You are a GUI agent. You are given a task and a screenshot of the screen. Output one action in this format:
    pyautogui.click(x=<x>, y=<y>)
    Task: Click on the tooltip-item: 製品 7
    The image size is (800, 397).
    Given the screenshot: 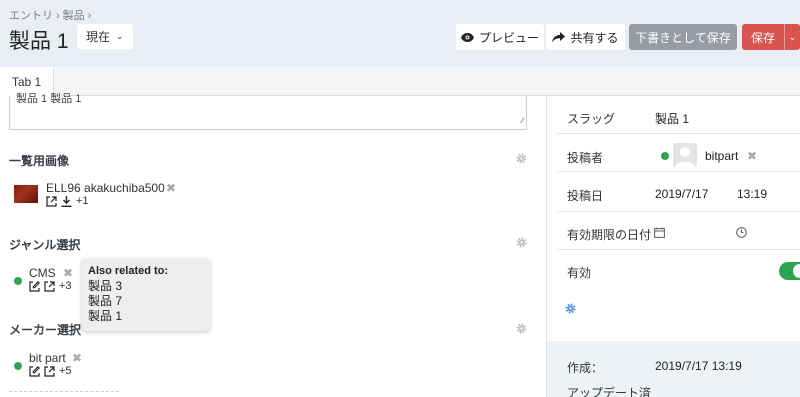 What is the action you would take?
    pyautogui.click(x=105, y=301)
    